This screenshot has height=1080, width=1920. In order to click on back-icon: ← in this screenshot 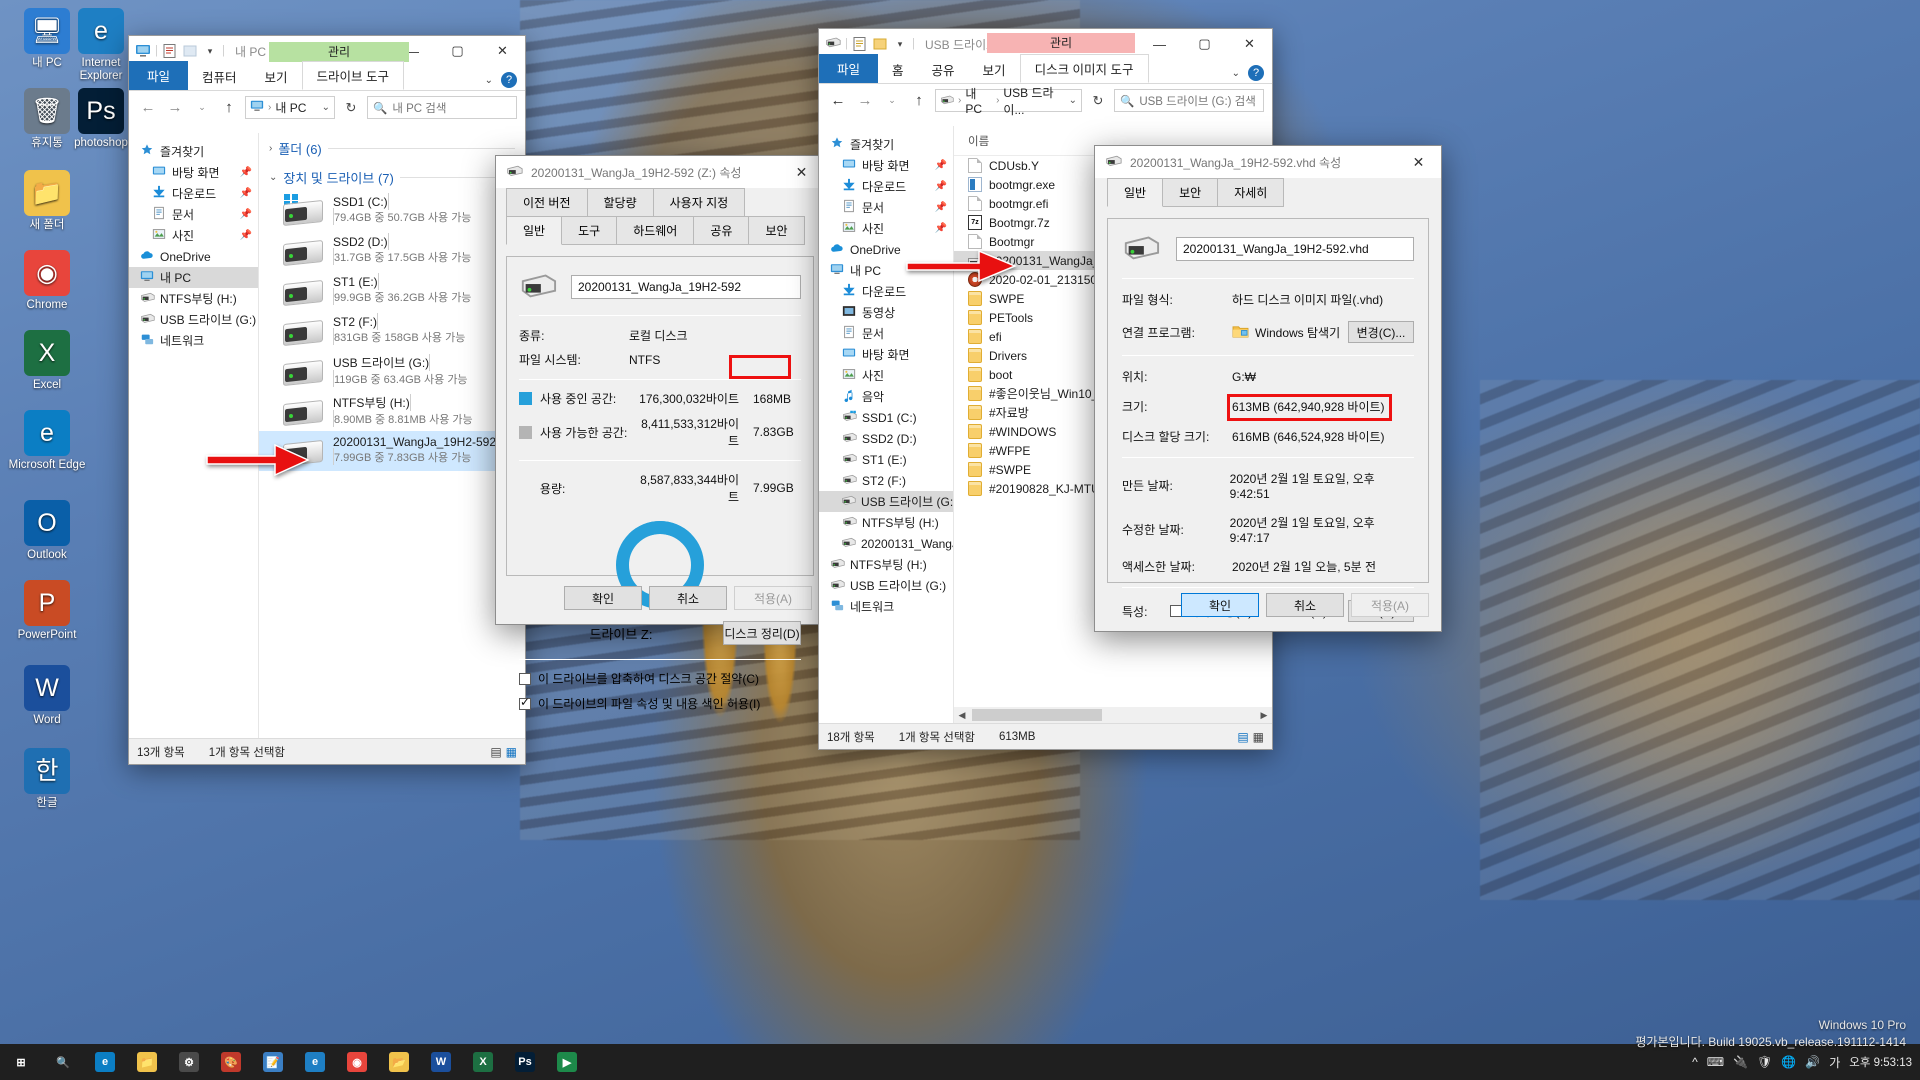, I will do `click(838, 100)`.